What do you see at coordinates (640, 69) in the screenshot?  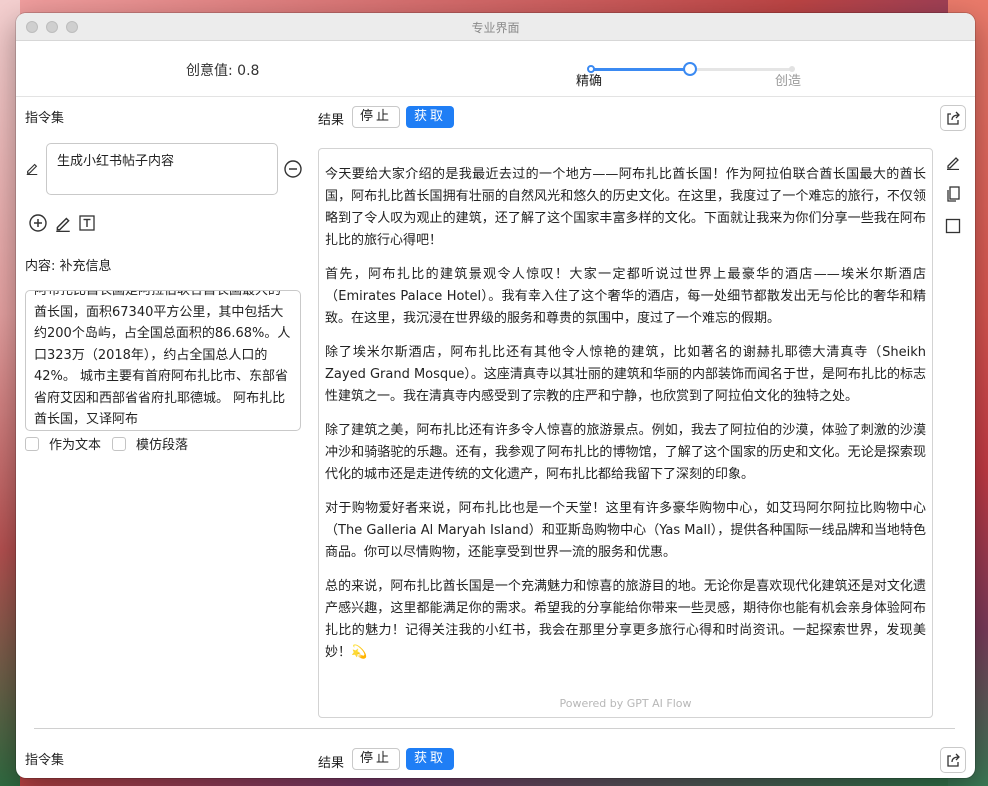 I see `slider-fill` at bounding box center [640, 69].